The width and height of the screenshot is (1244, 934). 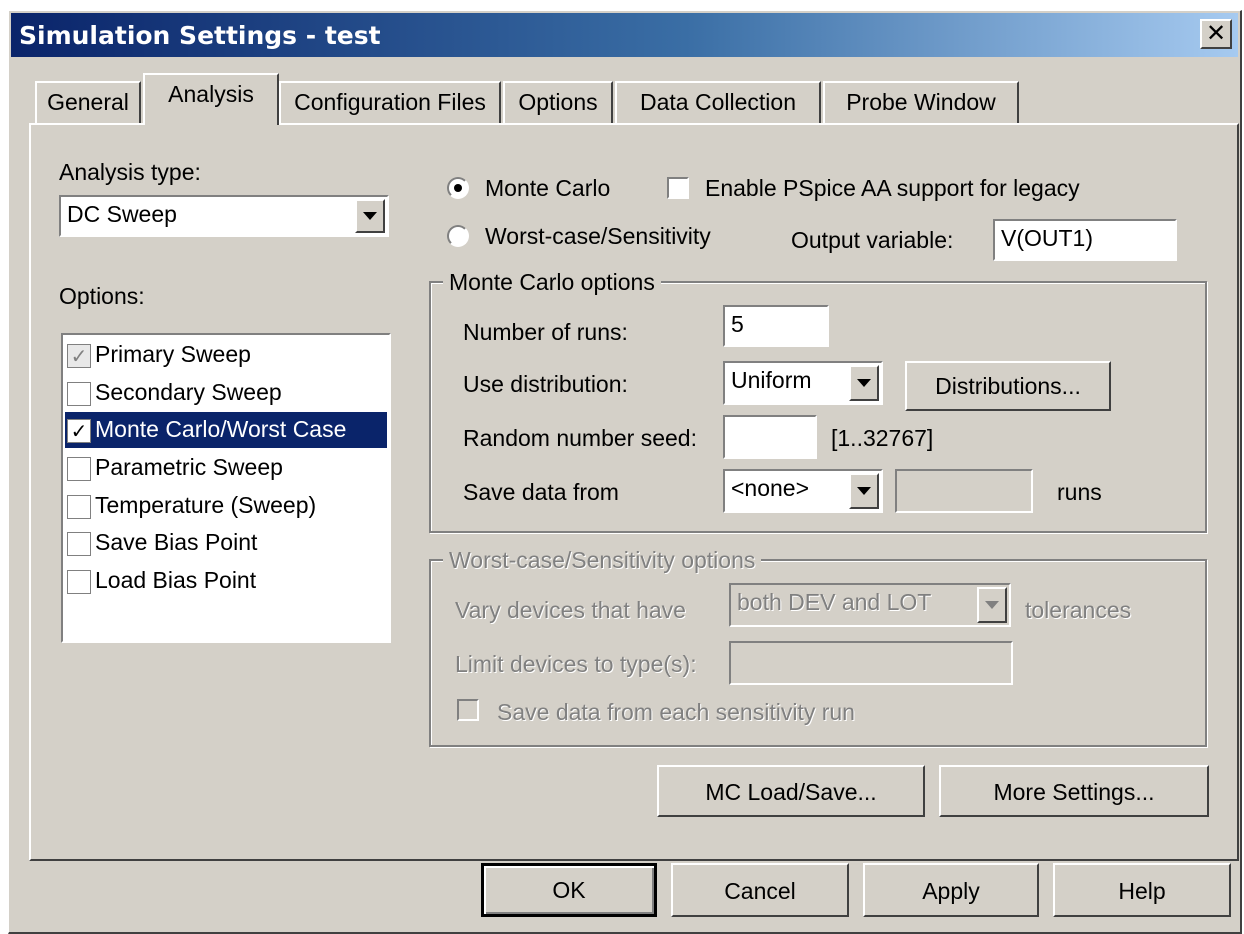 I want to click on apply-button-label: Apply, so click(x=951, y=891).